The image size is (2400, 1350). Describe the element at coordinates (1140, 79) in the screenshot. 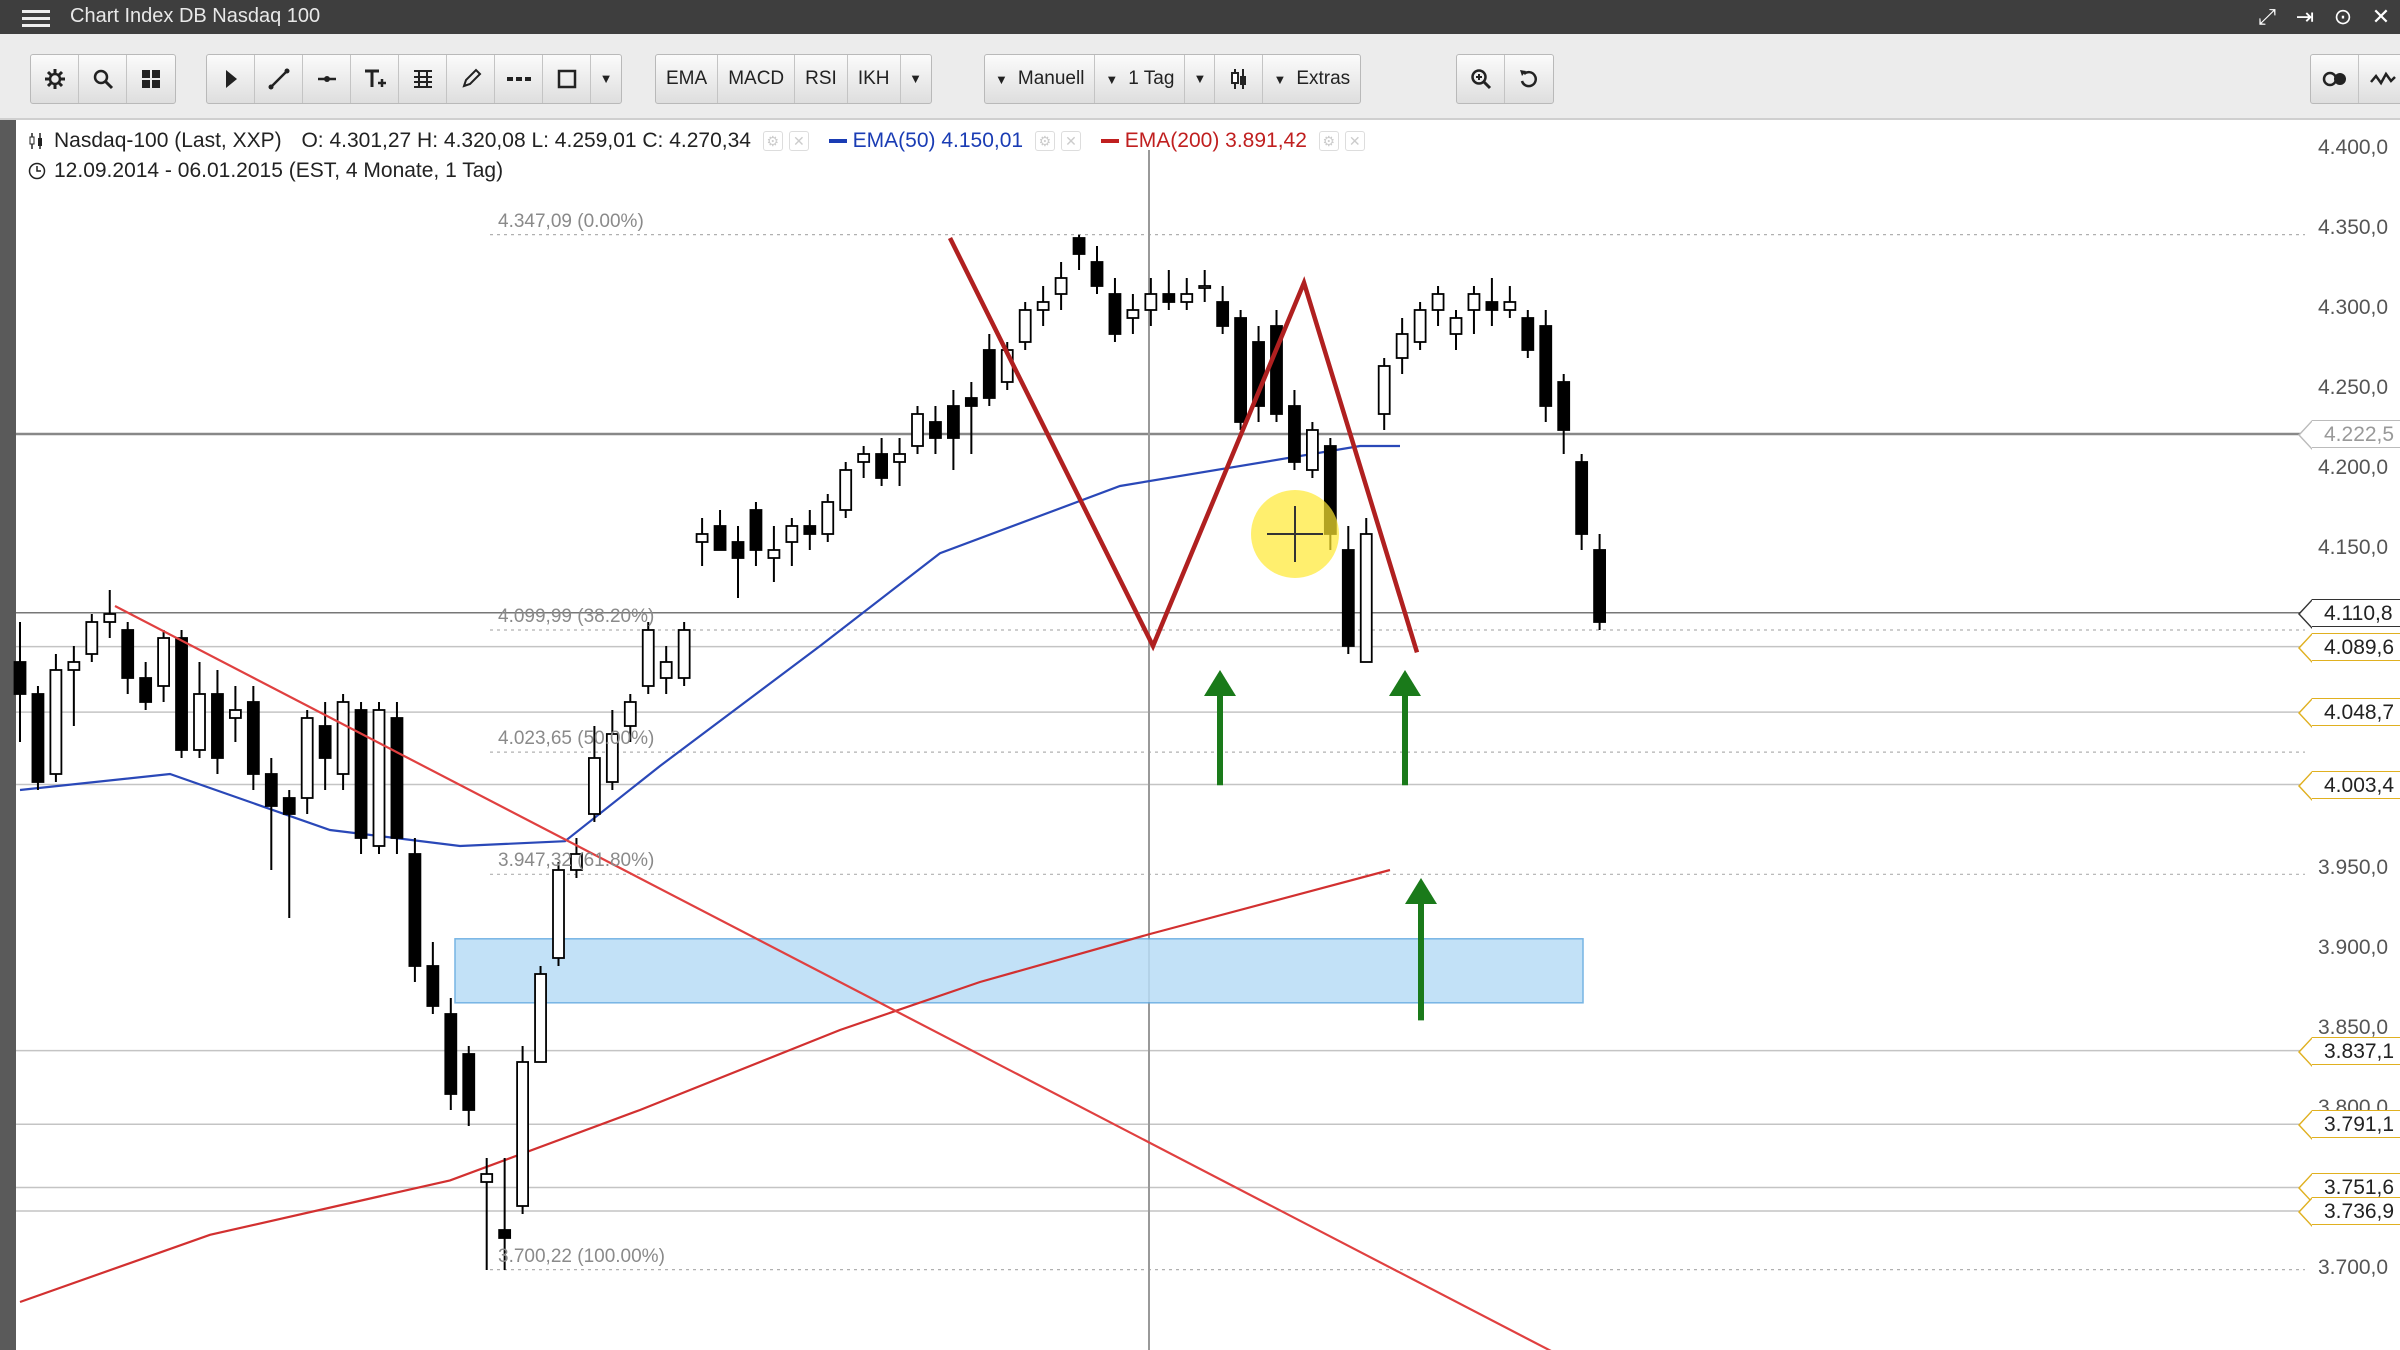

I see `period-dropdown: ▼ 1 Tag` at that location.